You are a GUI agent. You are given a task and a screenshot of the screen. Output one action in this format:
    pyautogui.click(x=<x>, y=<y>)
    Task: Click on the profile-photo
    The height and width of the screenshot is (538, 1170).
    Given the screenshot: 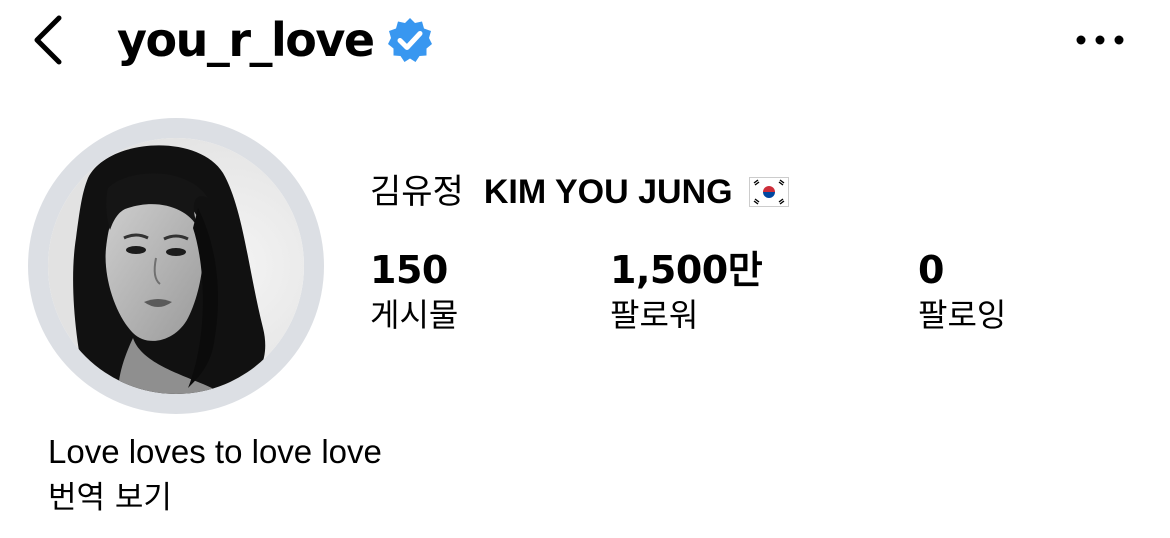 What is the action you would take?
    pyautogui.click(x=176, y=266)
    